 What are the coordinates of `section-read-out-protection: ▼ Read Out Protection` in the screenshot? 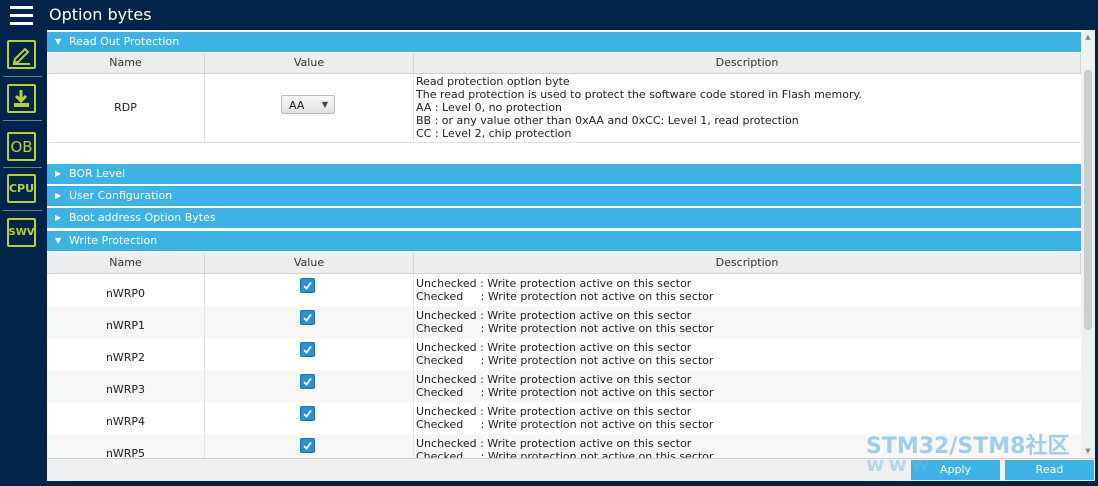 It's located at (564, 42).